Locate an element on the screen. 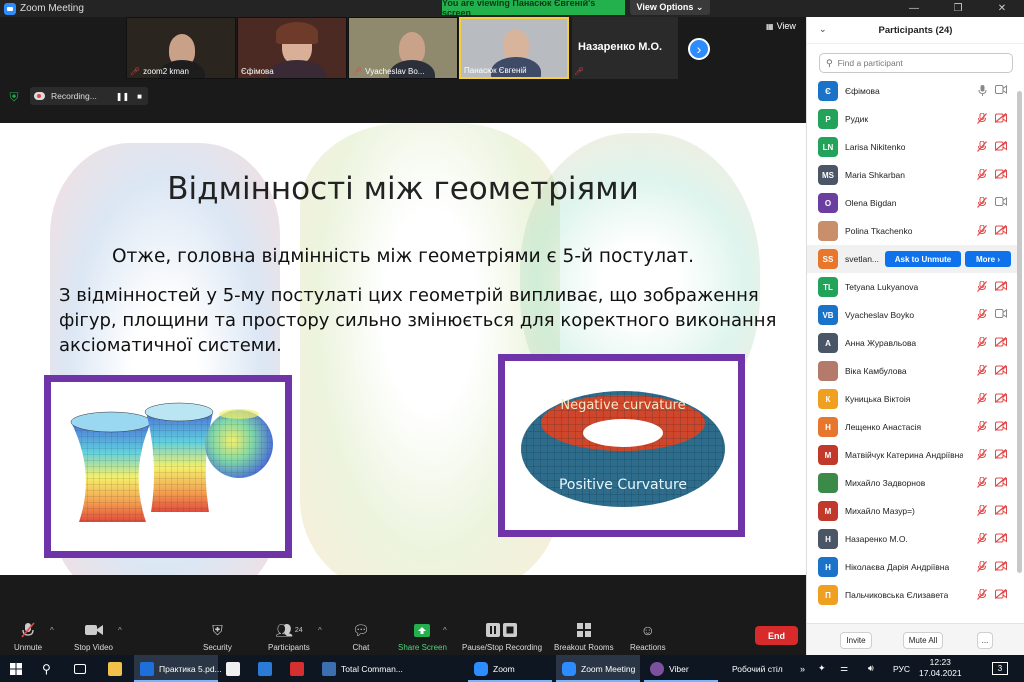  participant-avatar: VB is located at coordinates (828, 315).